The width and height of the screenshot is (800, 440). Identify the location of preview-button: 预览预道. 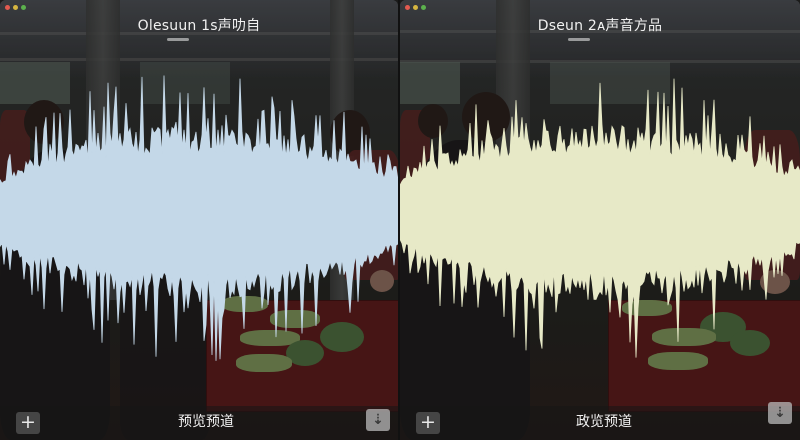
(206, 421).